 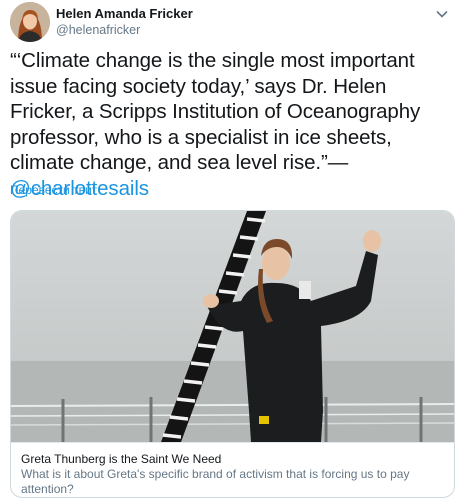 I want to click on translate-tweet-link: Перевести твит, so click(x=53, y=190).